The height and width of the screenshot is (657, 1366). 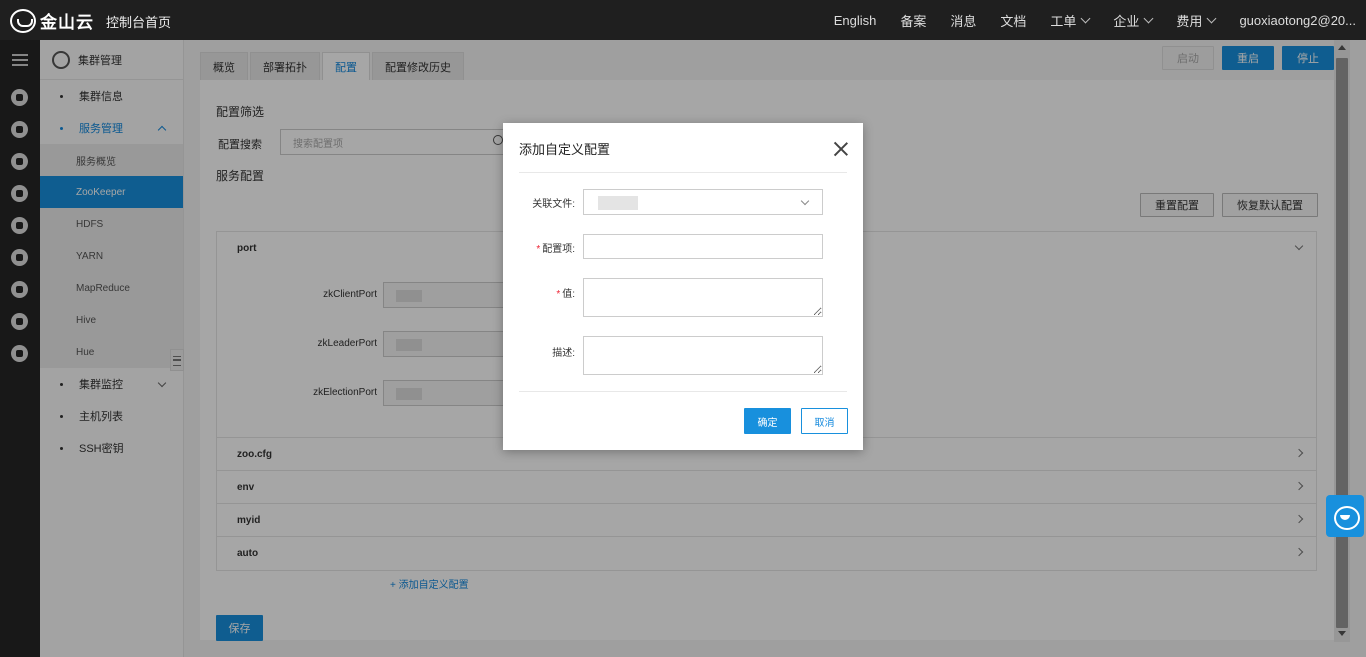 I want to click on dialog-actions: 确定 取消, so click(x=796, y=421).